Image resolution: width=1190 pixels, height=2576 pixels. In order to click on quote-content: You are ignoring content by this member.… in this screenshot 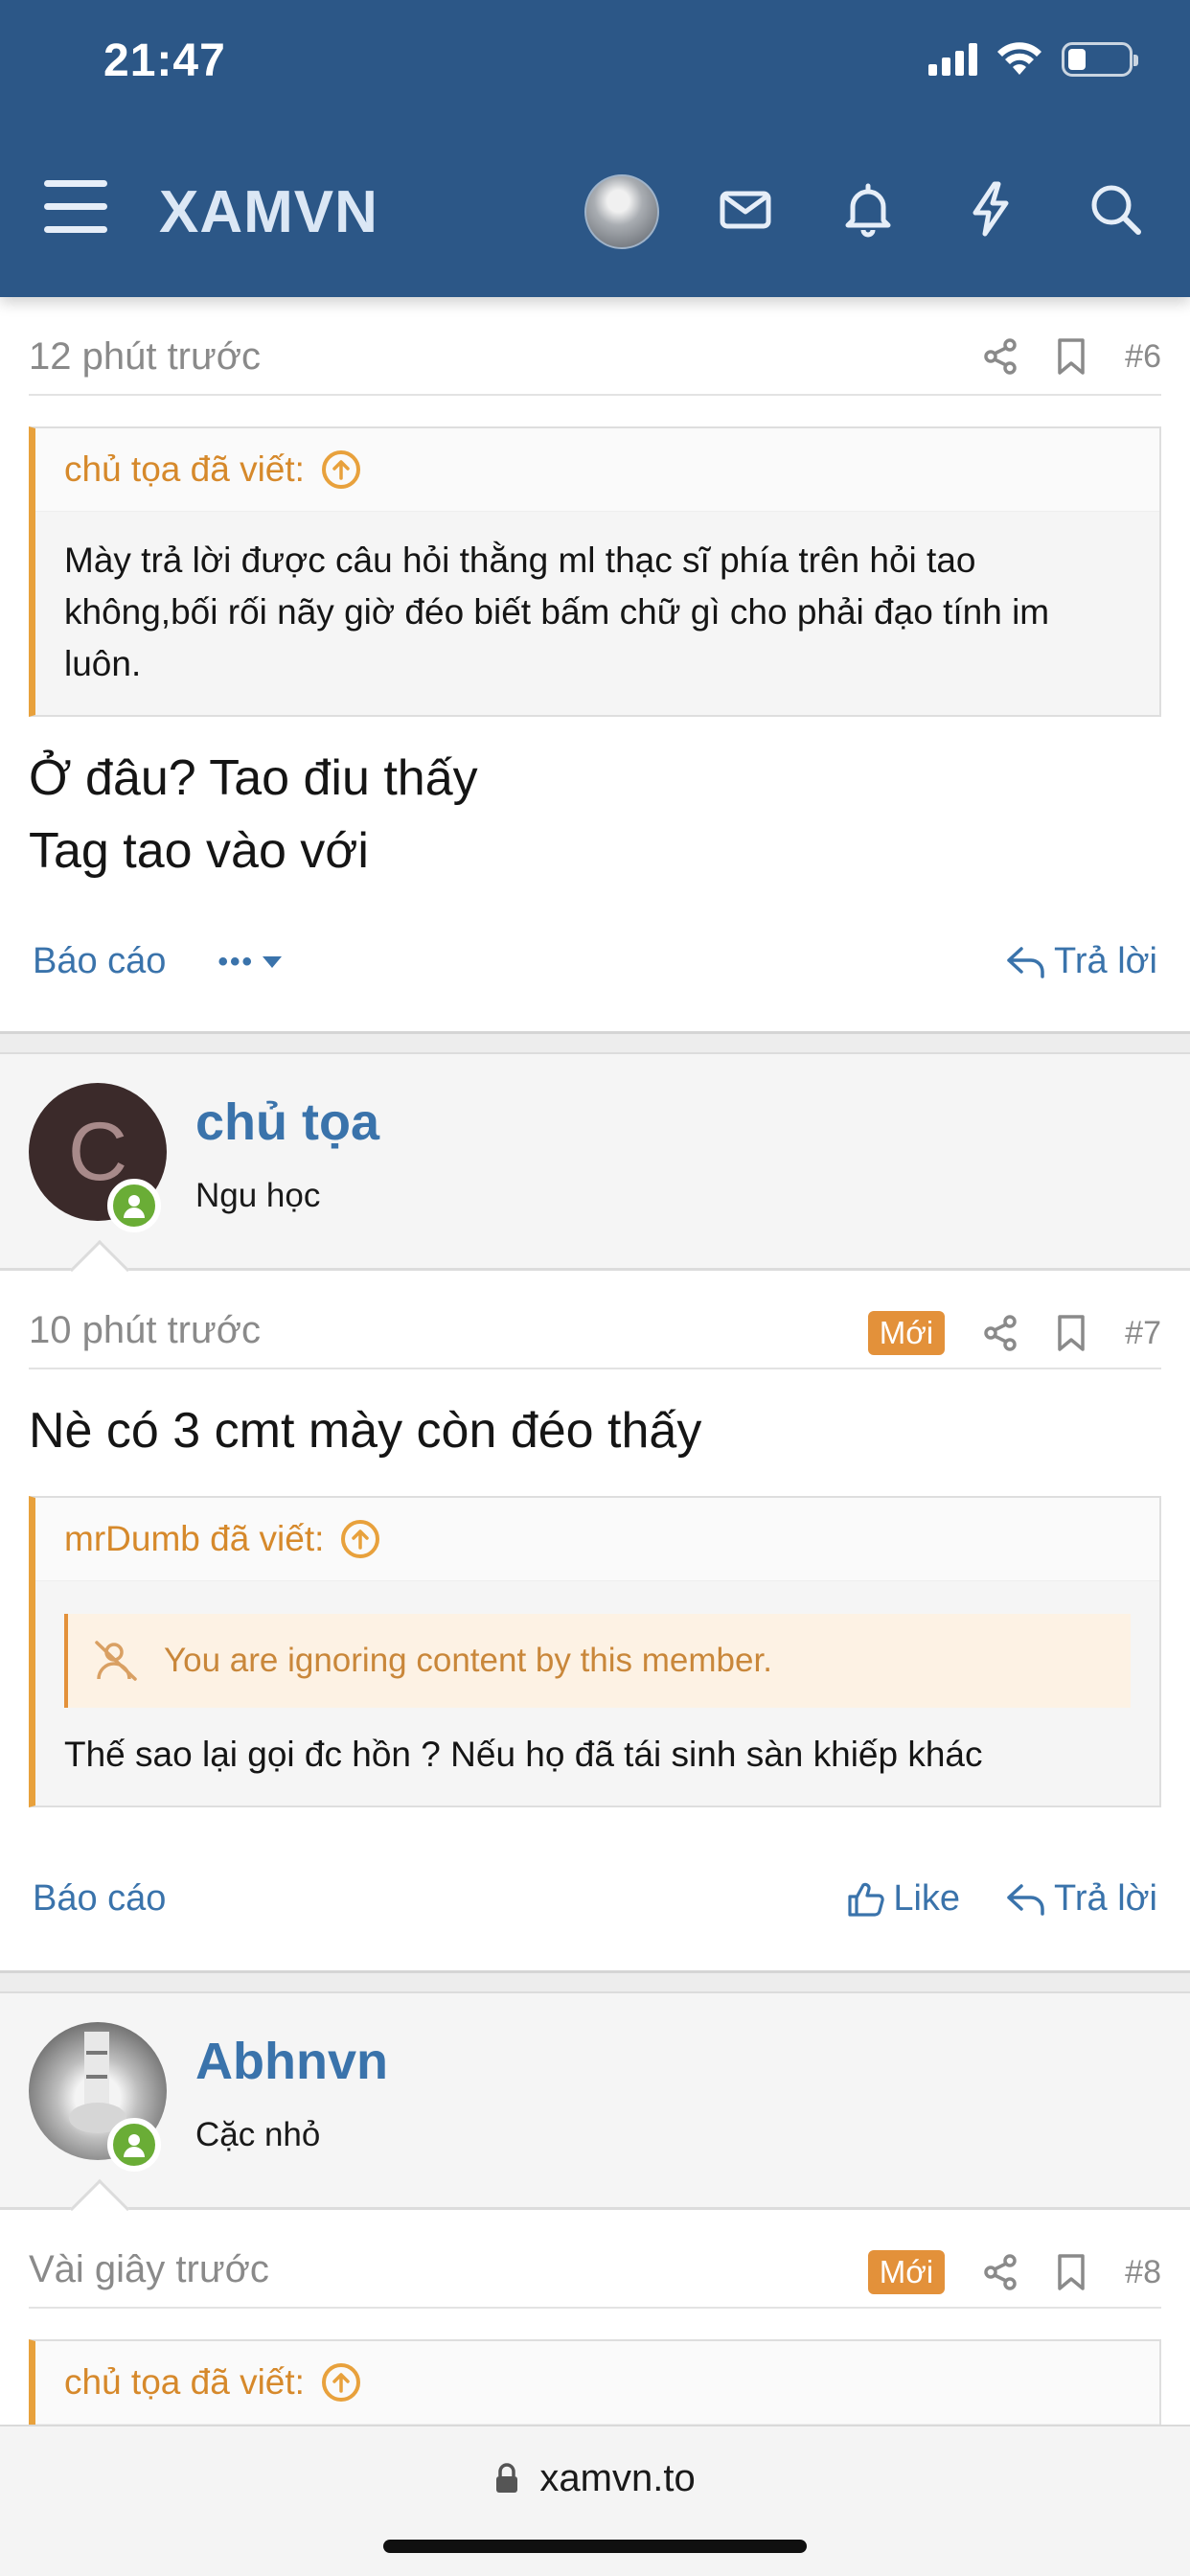, I will do `click(597, 1693)`.